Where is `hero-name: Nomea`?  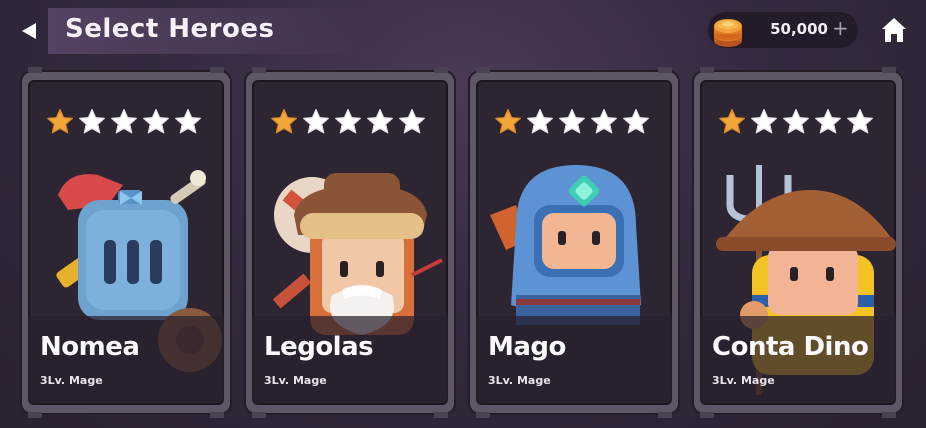 hero-name: Nomea is located at coordinates (90, 347).